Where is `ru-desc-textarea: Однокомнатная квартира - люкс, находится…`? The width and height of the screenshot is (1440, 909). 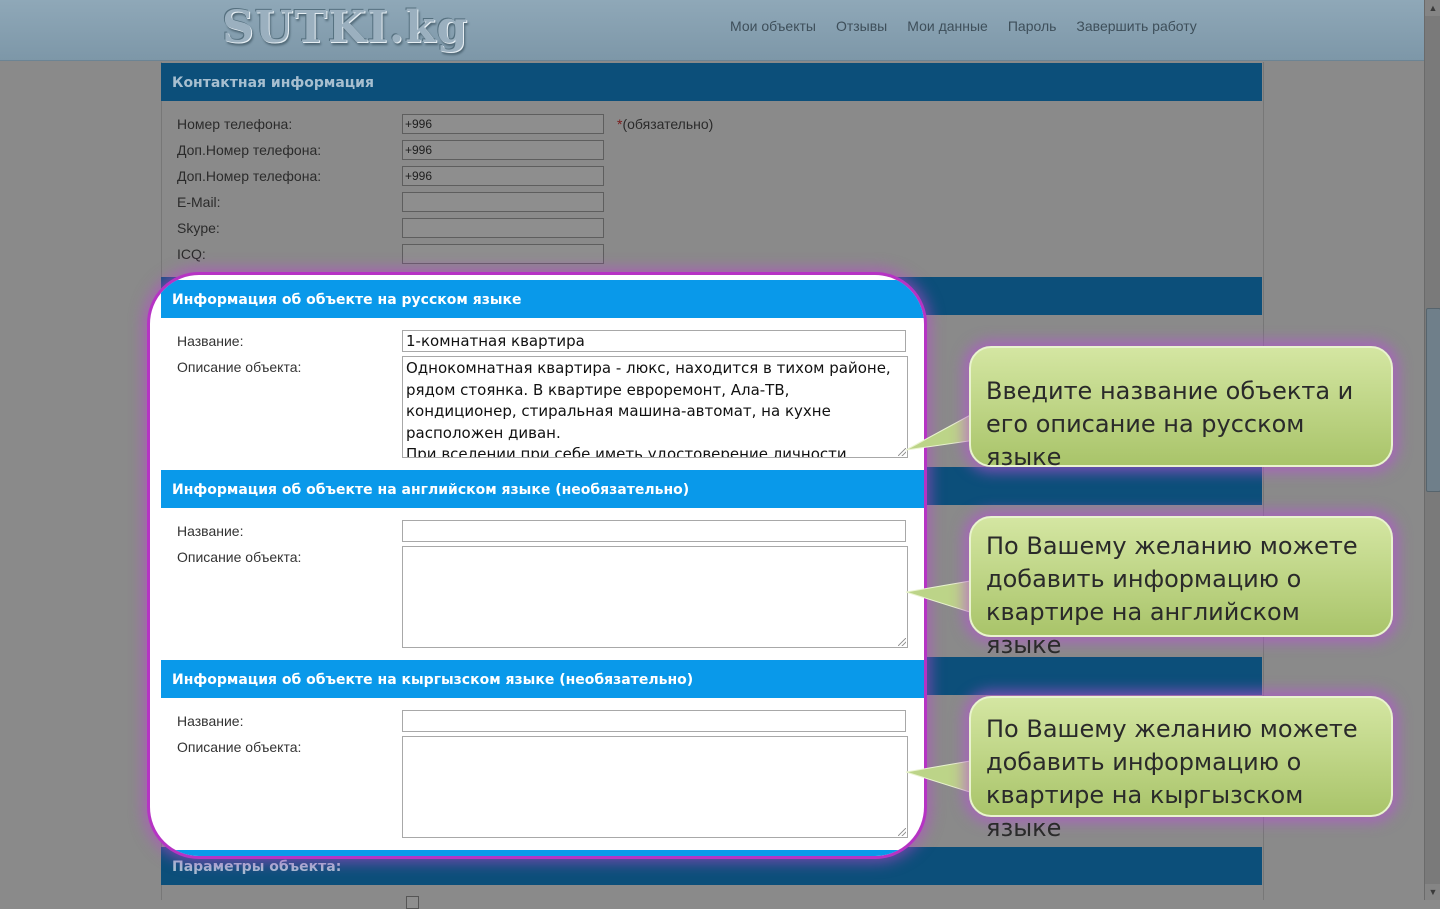
ru-desc-textarea: Однокомнатная квартира - люкс, находится… is located at coordinates (655, 407).